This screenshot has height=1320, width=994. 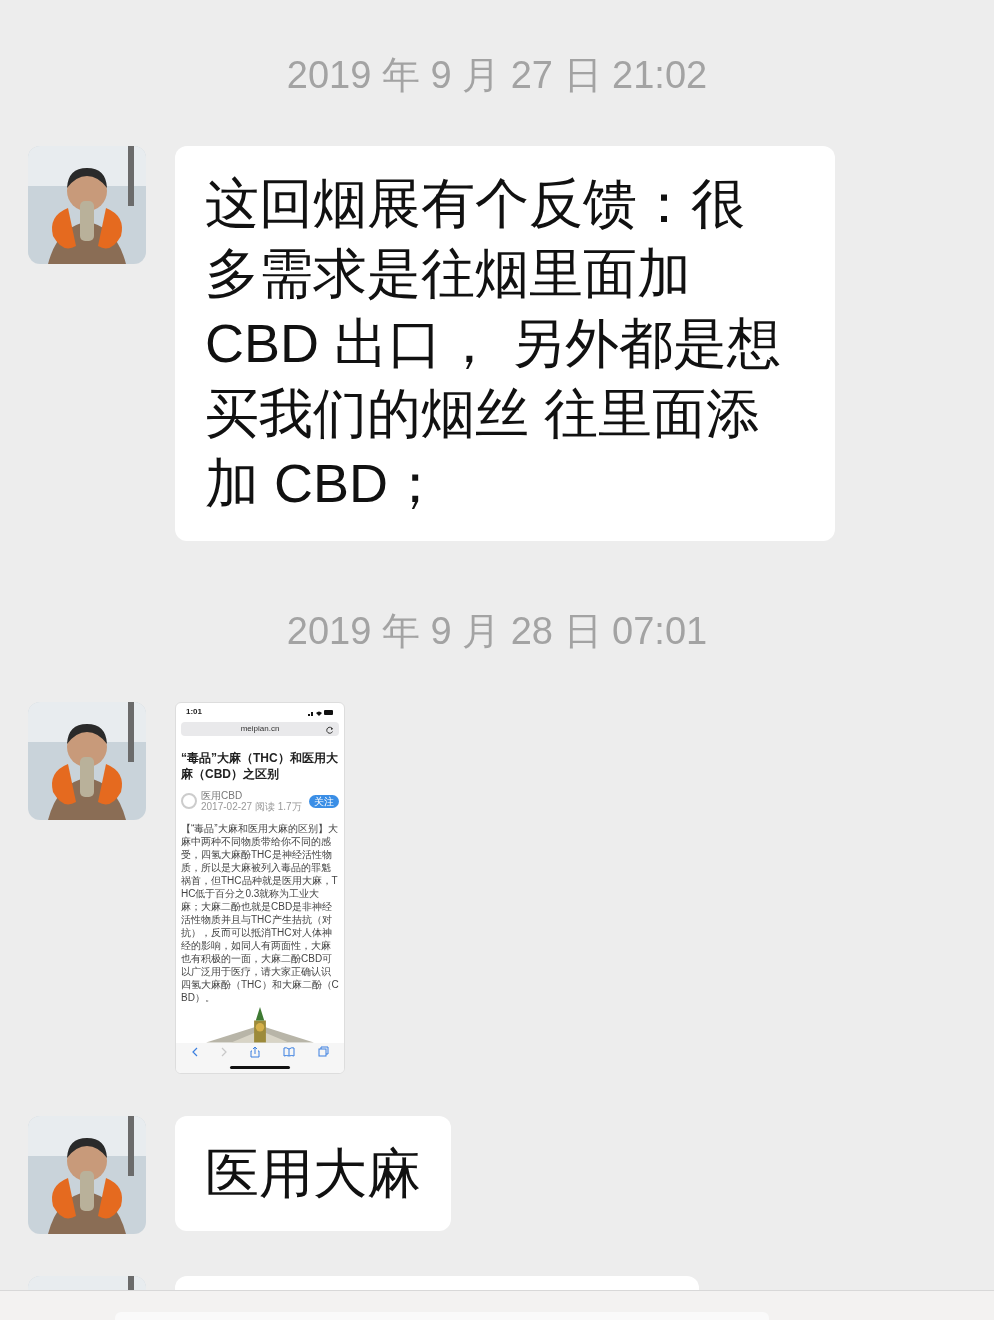 I want to click on screenshot-card, so click(x=260, y=888).